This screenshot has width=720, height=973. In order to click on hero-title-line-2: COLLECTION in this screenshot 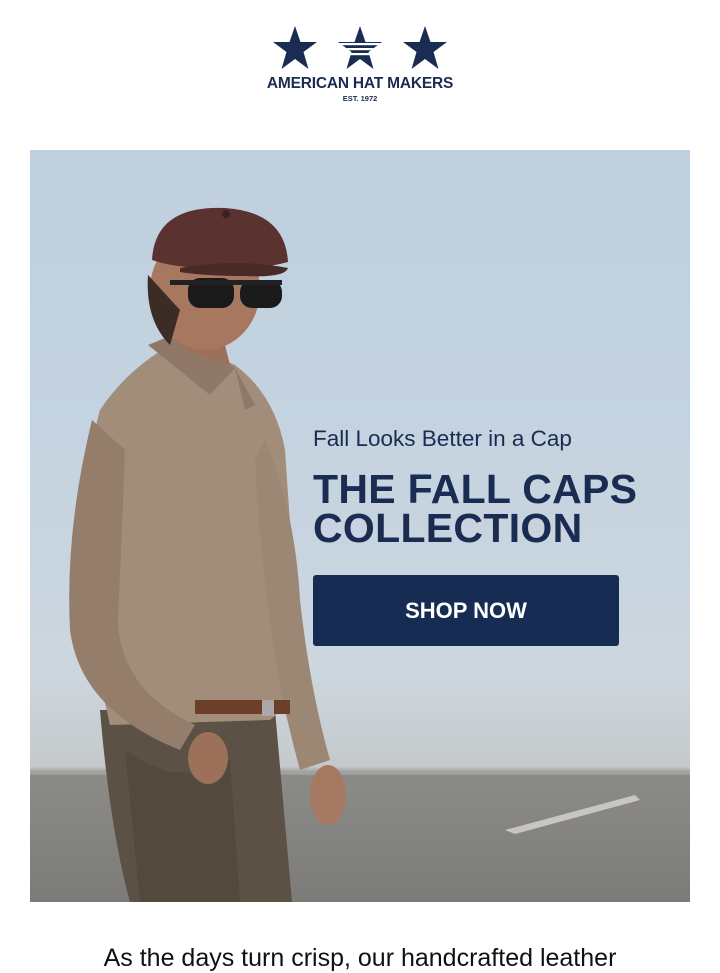, I will do `click(448, 528)`.